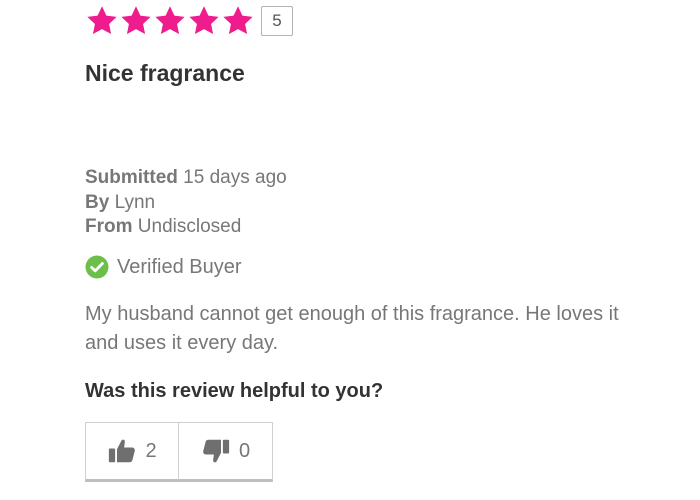 The height and width of the screenshot is (500, 700). Describe the element at coordinates (234, 391) in the screenshot. I see `helpful-question: Was this review helpful to you?` at that location.